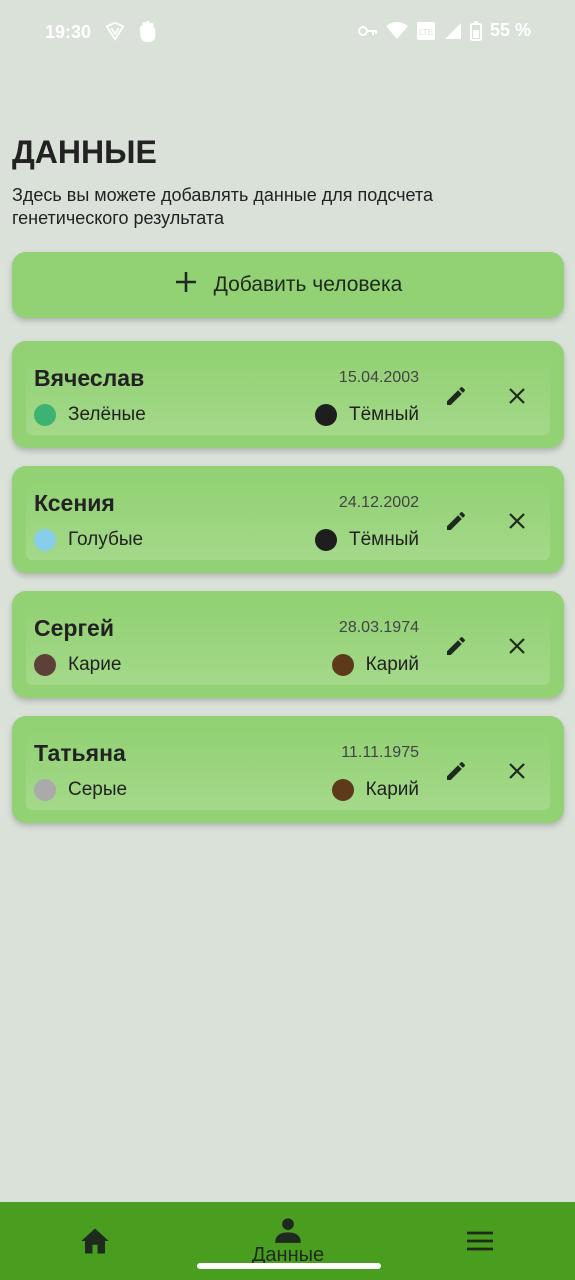  I want to click on svg-text: LTE, so click(426, 32).